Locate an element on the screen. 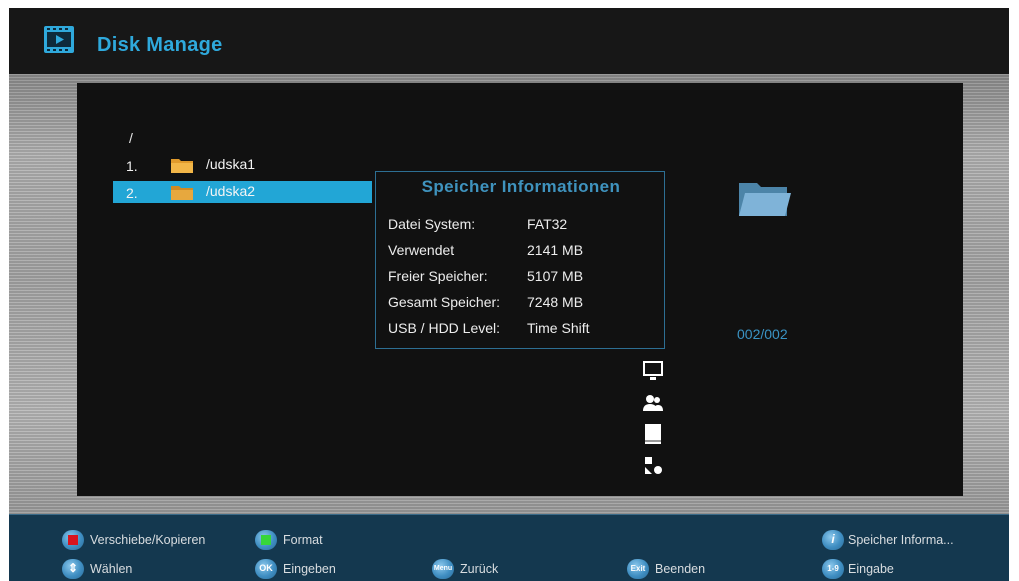 The height and width of the screenshot is (581, 1019). film-screen-icon is located at coordinates (59, 39).